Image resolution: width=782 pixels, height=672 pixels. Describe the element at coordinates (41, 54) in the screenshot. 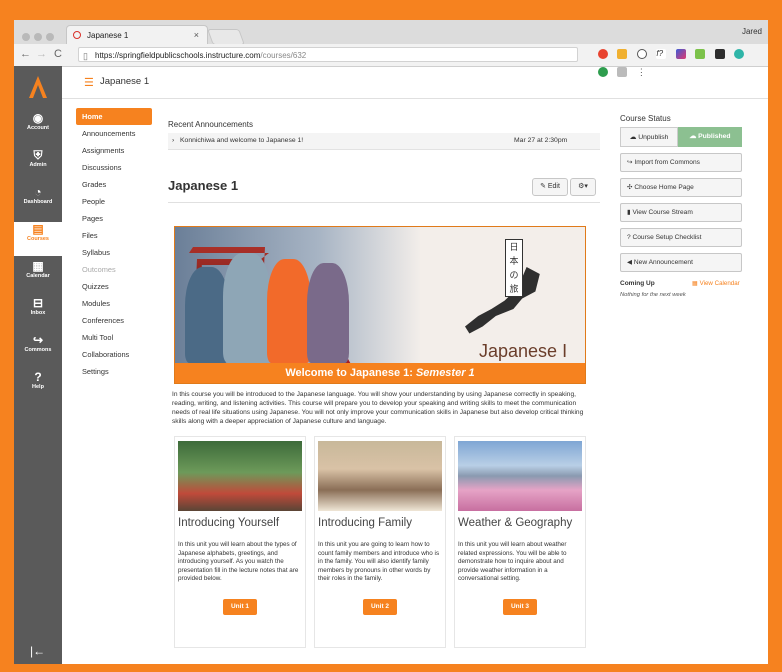

I see `forward-icon: →` at that location.